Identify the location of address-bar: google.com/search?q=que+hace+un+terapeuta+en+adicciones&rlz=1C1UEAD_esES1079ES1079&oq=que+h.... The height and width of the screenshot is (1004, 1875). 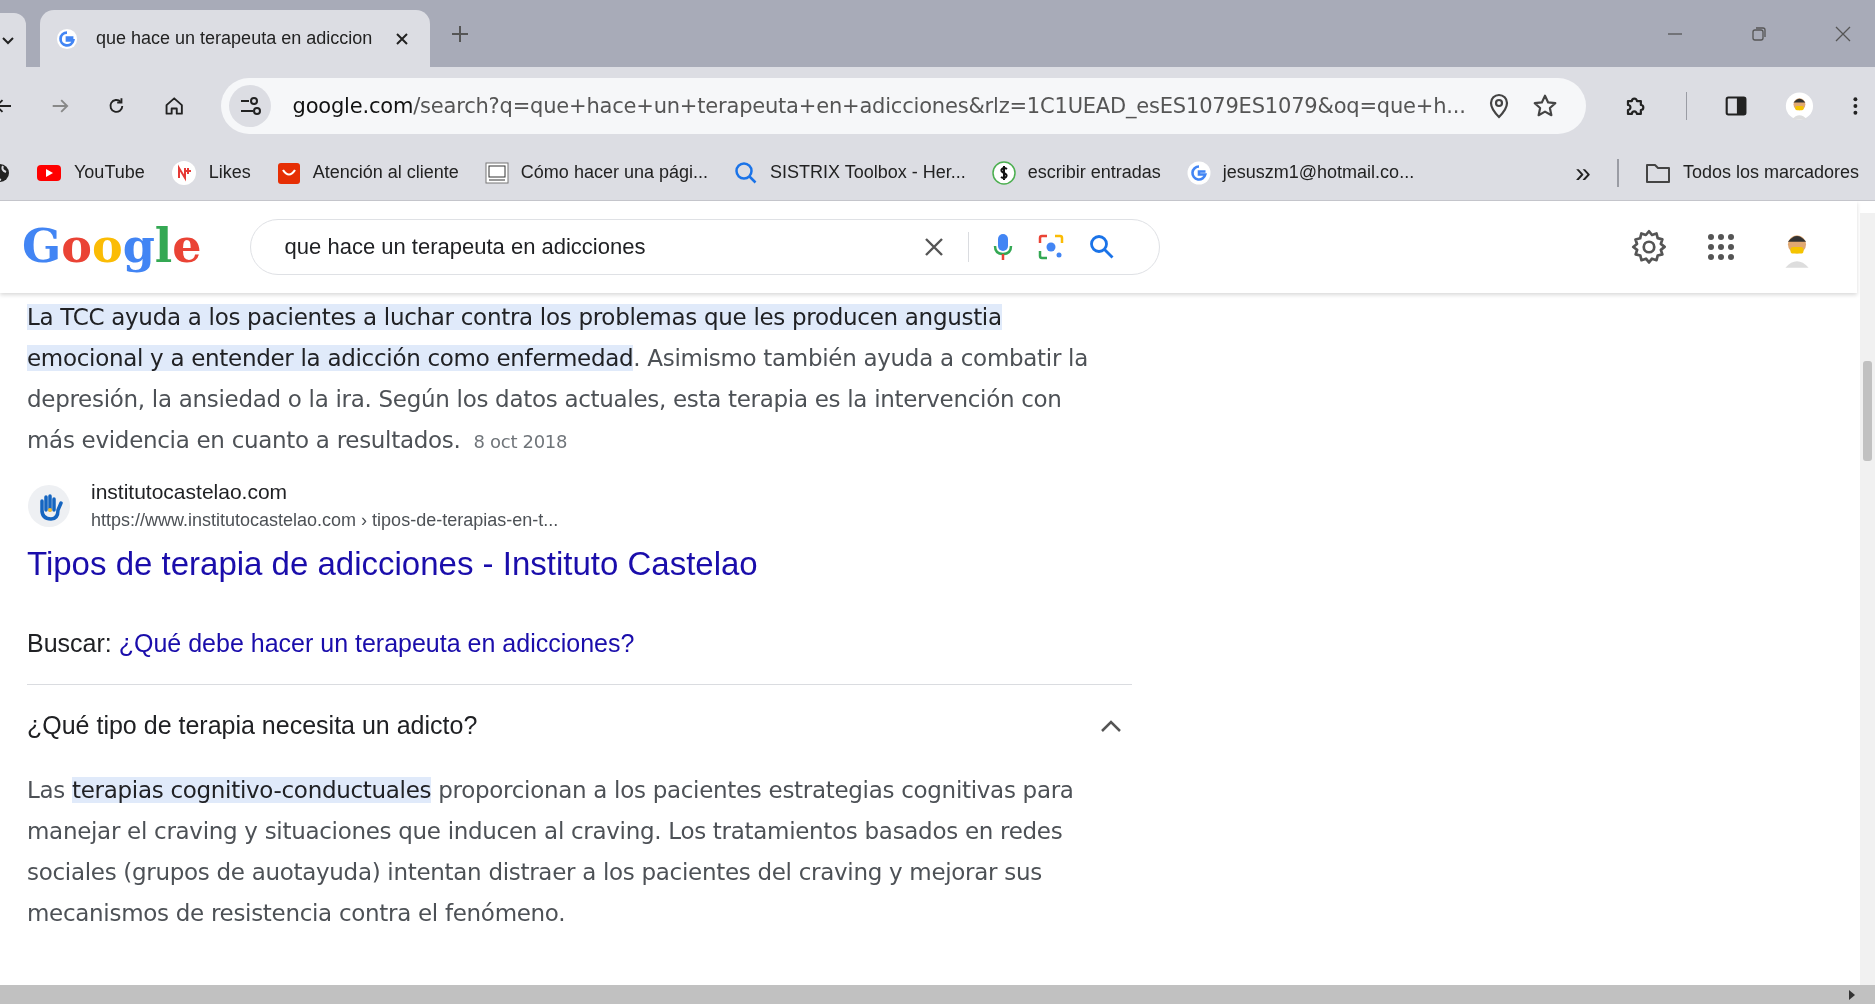
(903, 106).